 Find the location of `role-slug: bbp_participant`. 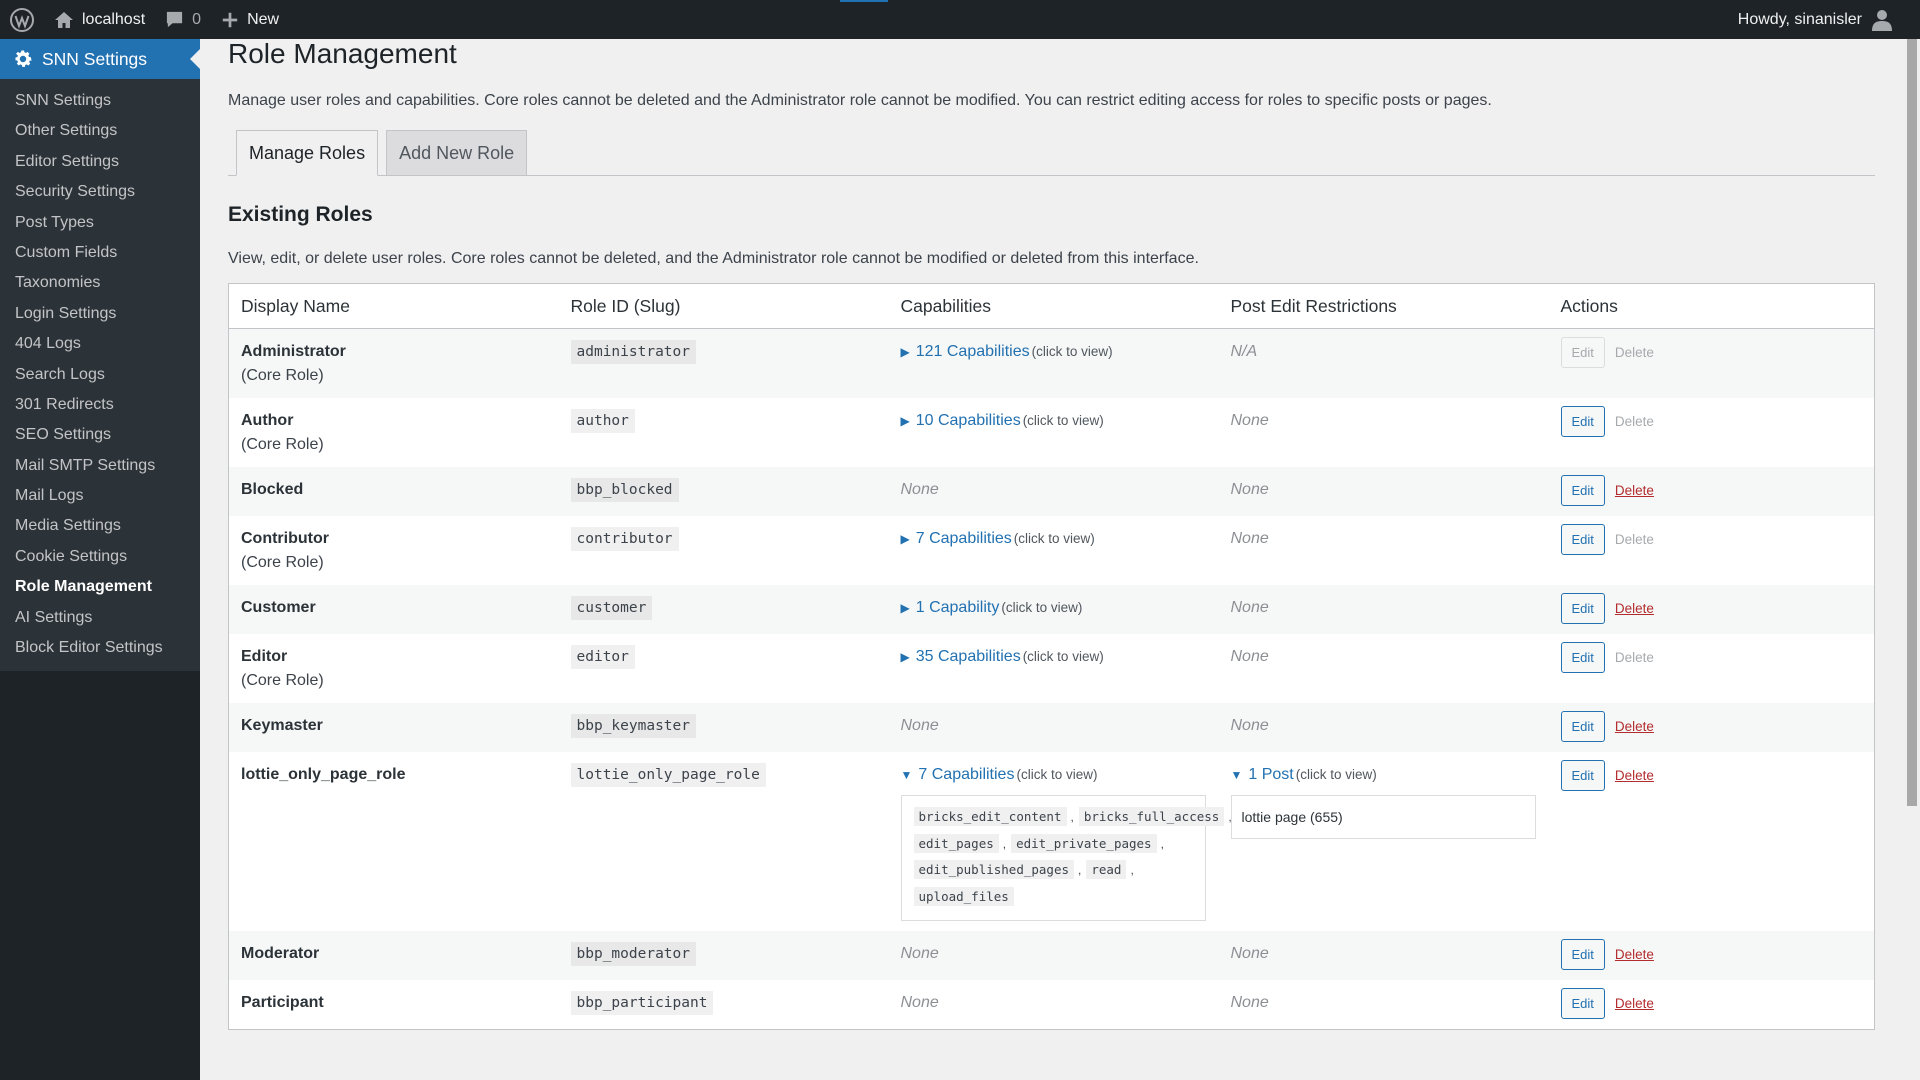

role-slug: bbp_participant is located at coordinates (642, 1003).